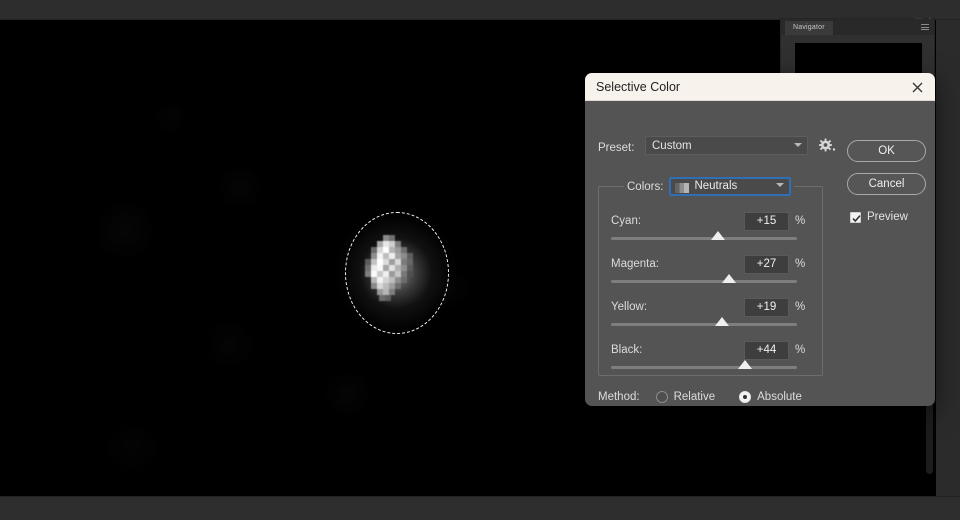  What do you see at coordinates (726, 145) in the screenshot?
I see `preset-dropdown: Custom` at bounding box center [726, 145].